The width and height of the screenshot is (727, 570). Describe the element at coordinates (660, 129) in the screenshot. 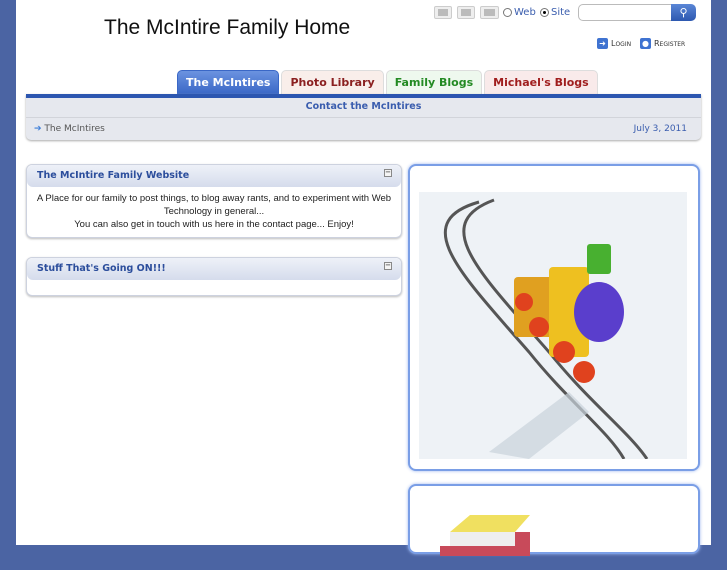

I see `current-date: July 3, 2011` at that location.